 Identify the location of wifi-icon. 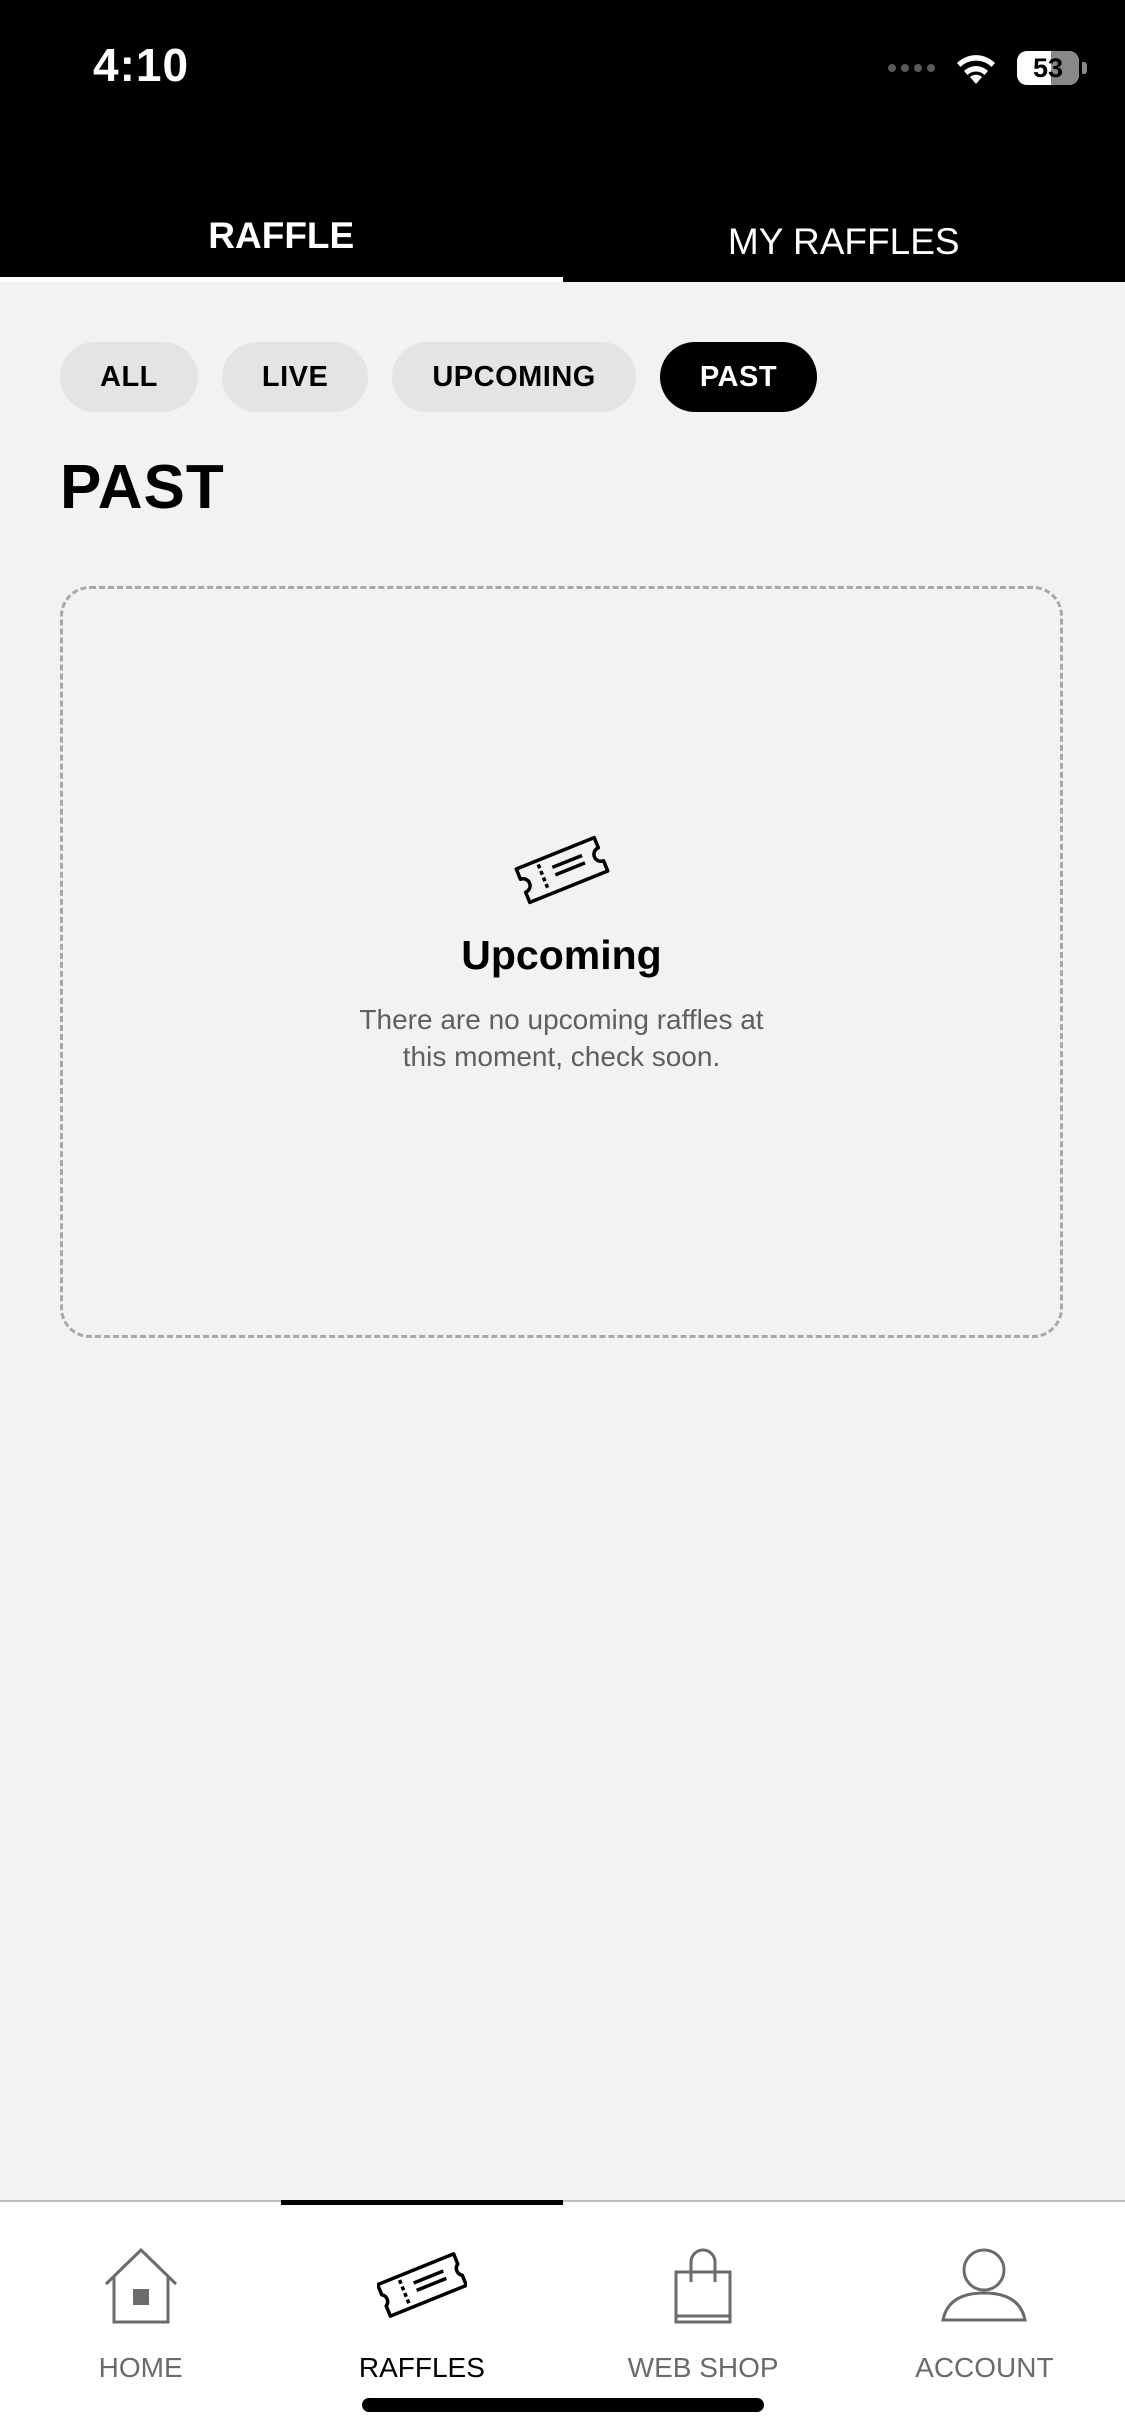
(976, 69).